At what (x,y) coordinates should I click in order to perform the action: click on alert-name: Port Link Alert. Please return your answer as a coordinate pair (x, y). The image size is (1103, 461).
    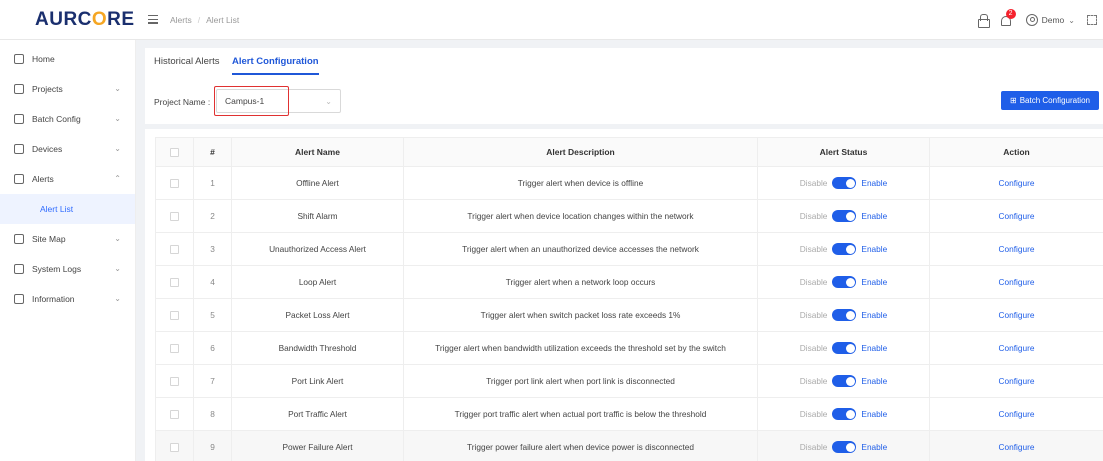
    Looking at the image, I should click on (317, 381).